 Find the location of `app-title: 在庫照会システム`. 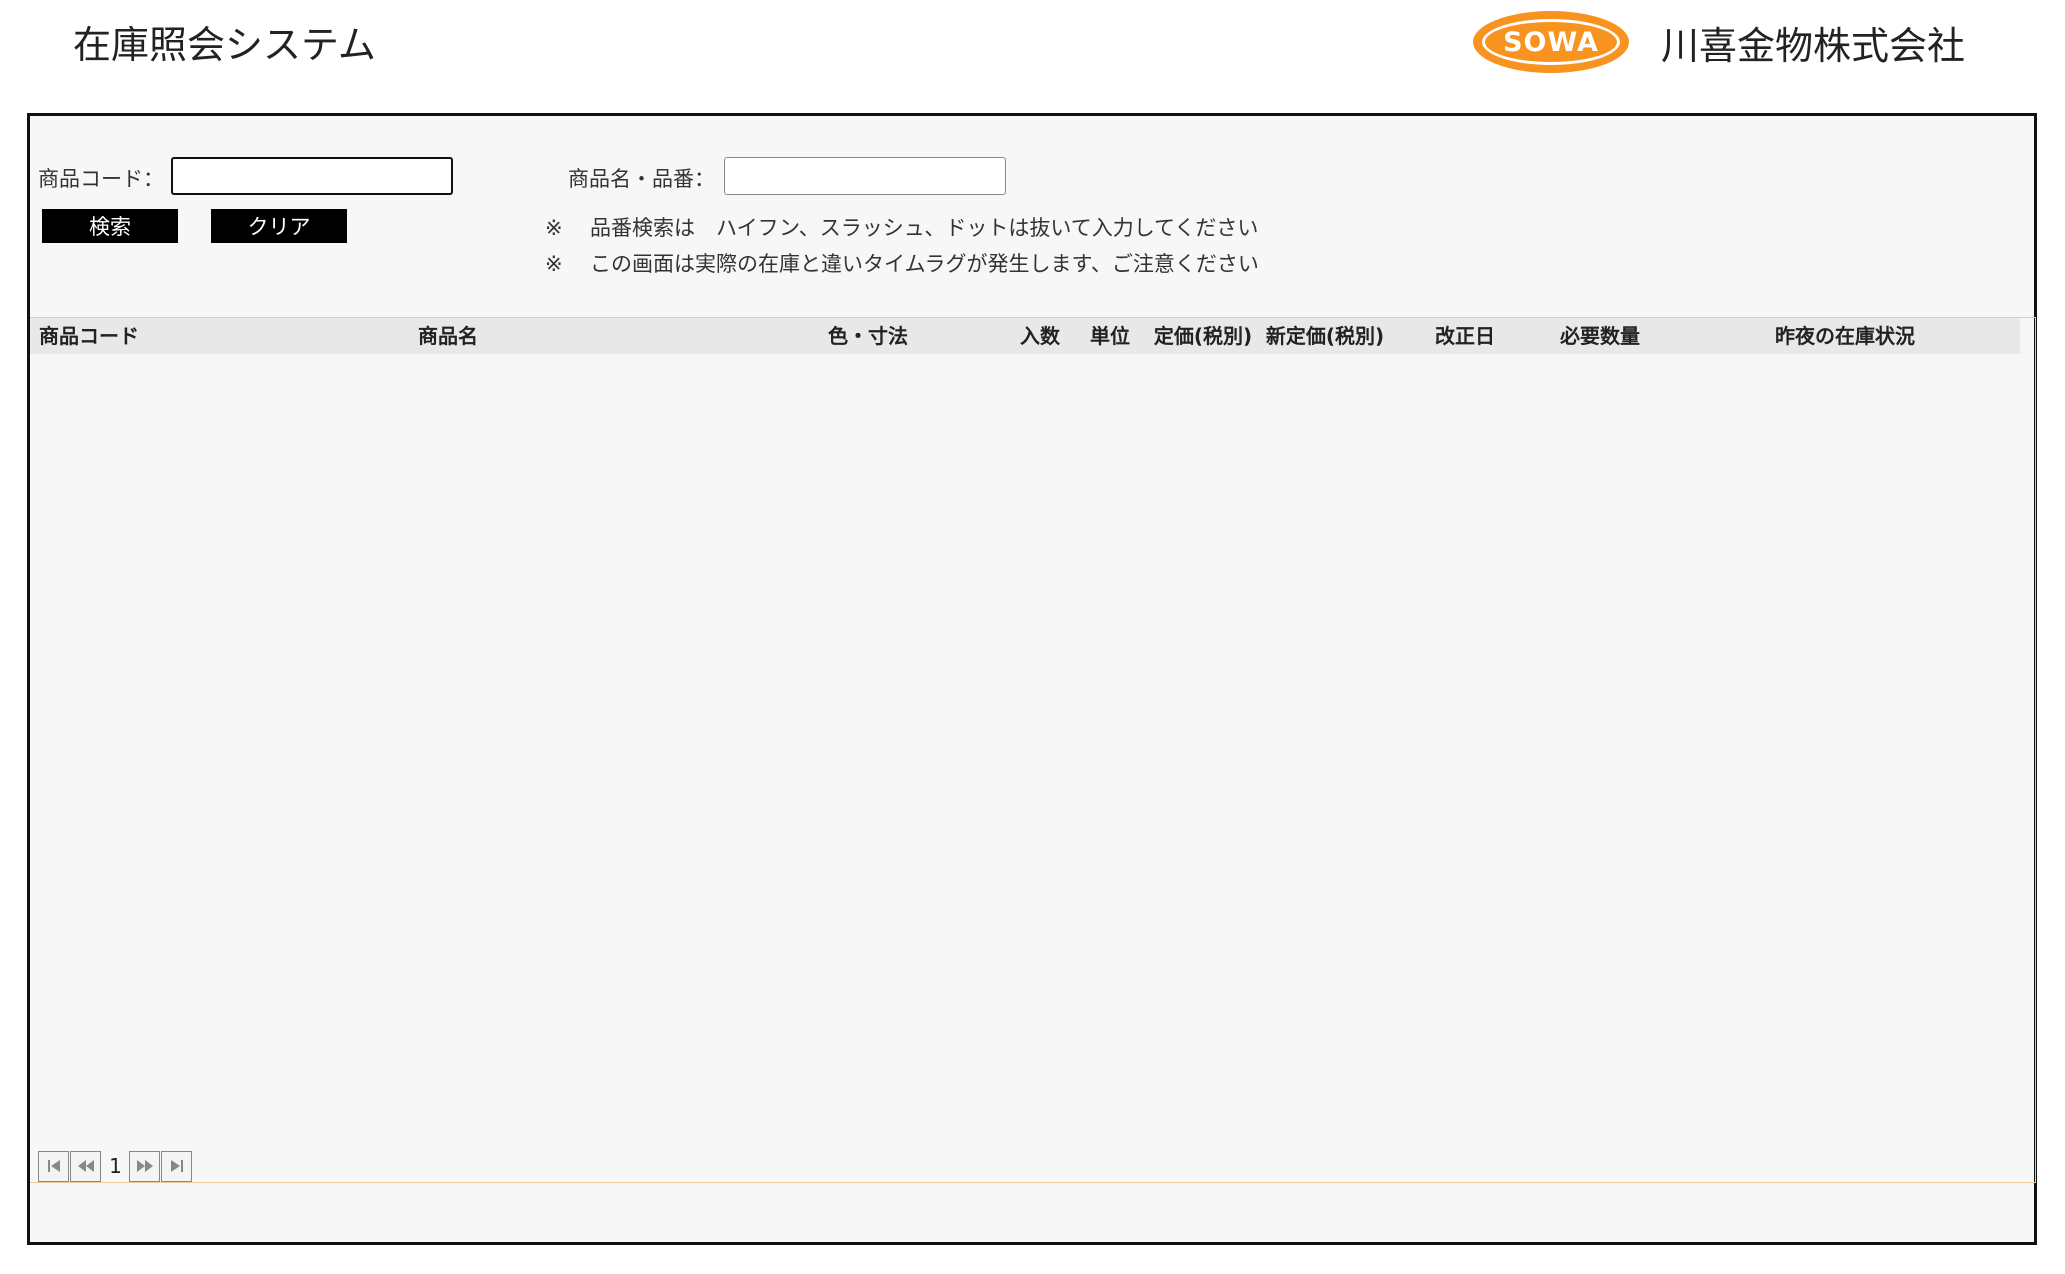

app-title: 在庫照会システム is located at coordinates (224, 45).